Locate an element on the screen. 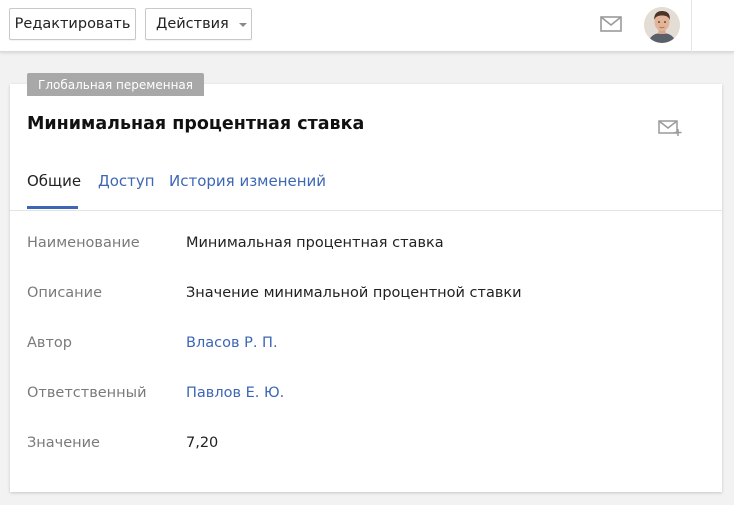  chevron-down-icon is located at coordinates (242, 24).